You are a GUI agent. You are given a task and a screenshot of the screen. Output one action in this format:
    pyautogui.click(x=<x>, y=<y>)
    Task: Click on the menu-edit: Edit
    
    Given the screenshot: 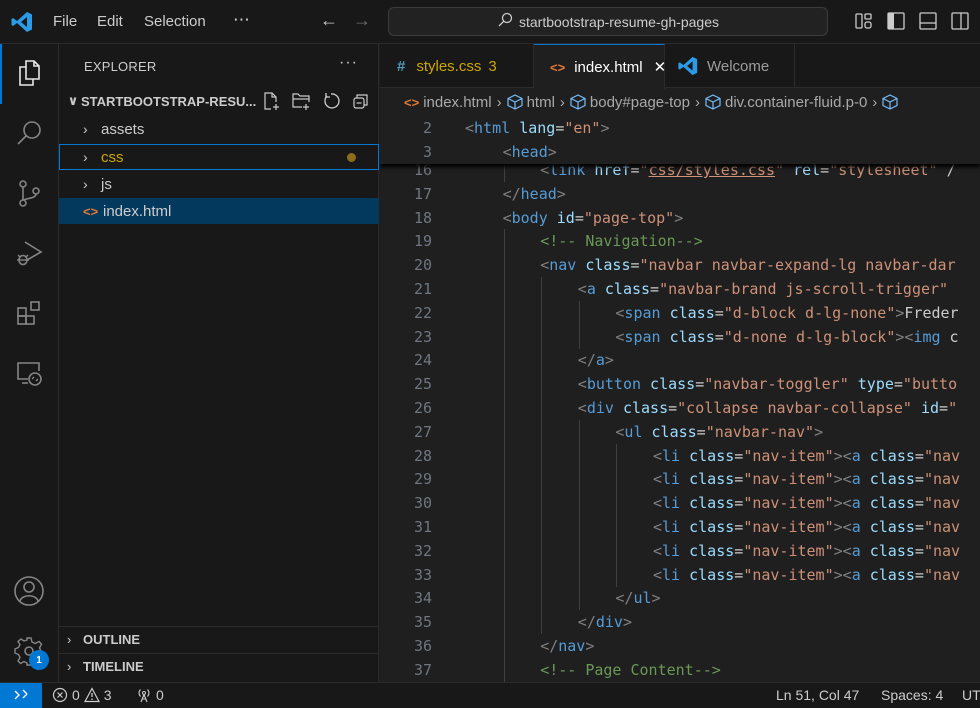 What is the action you would take?
    pyautogui.click(x=110, y=21)
    